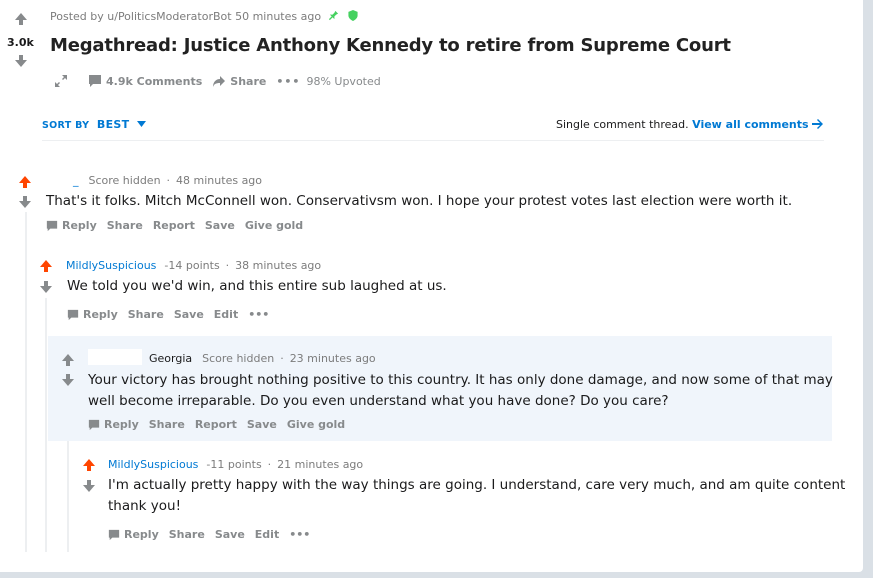 This screenshot has width=873, height=578. Describe the element at coordinates (115, 357) in the screenshot. I see `redacted-avatar` at that location.